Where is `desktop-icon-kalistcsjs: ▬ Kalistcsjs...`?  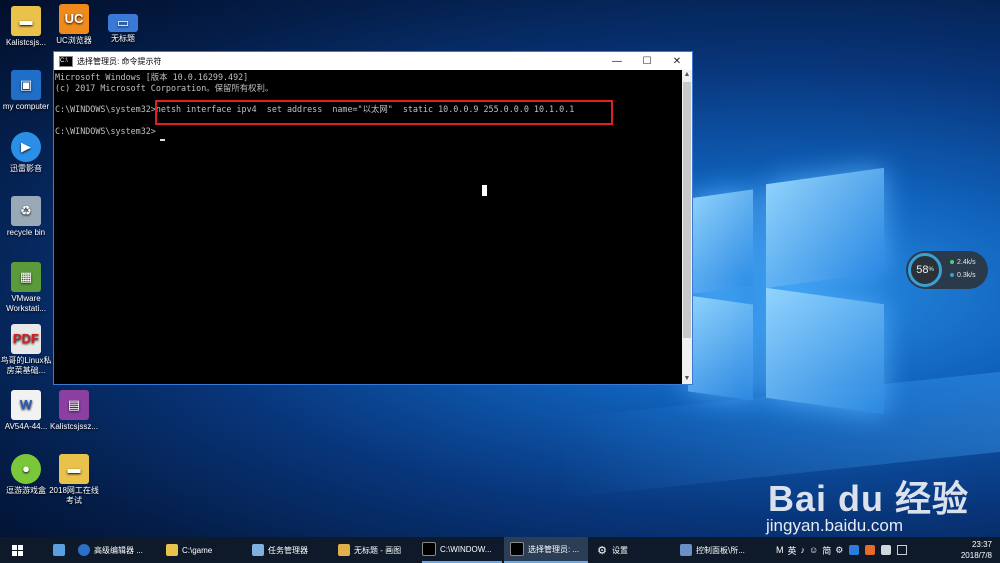 desktop-icon-kalistcsjs: ▬ Kalistcsjs... is located at coordinates (26, 27).